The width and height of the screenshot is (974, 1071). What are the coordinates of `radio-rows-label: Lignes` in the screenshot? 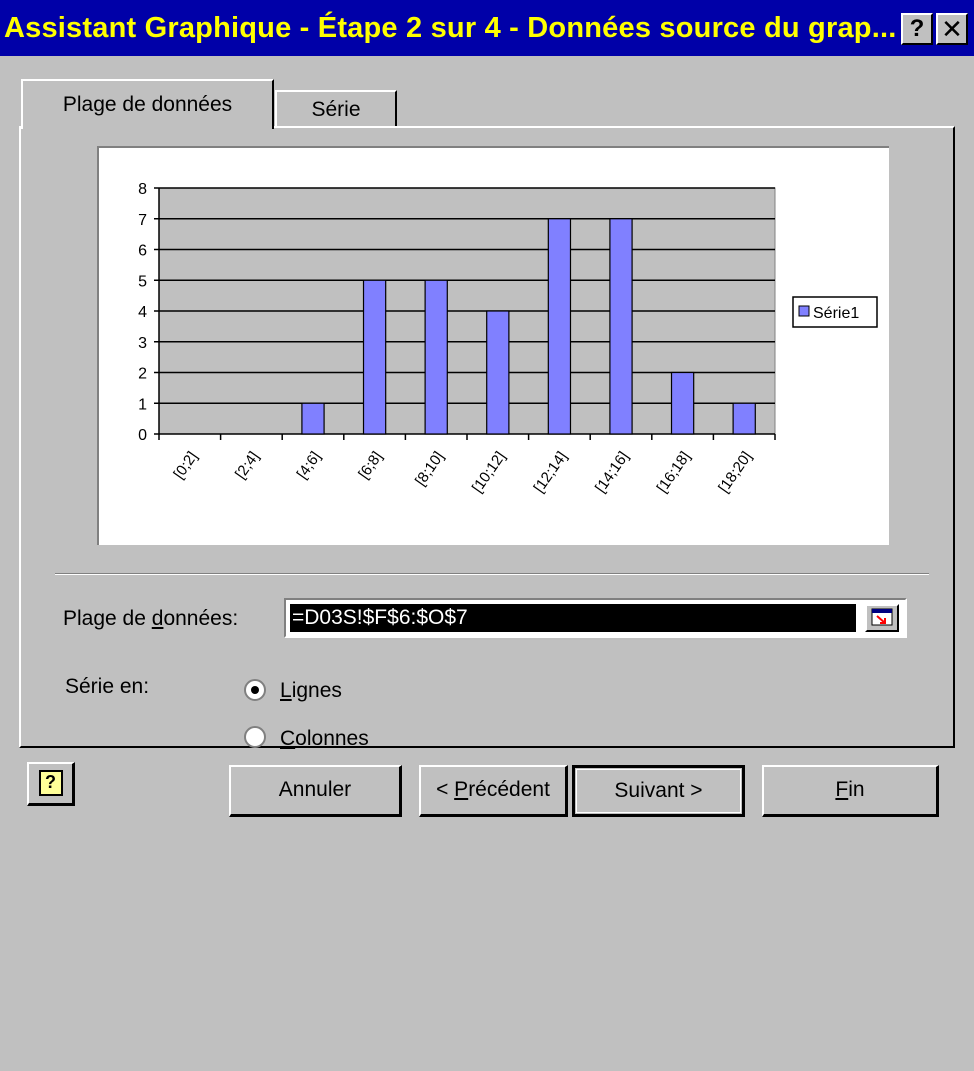 It's located at (311, 691).